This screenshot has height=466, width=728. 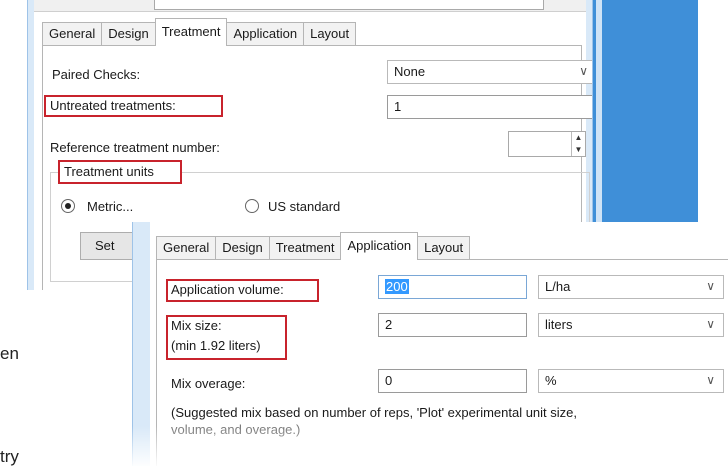 I want to click on background-text-fragment: try, so click(x=9, y=456).